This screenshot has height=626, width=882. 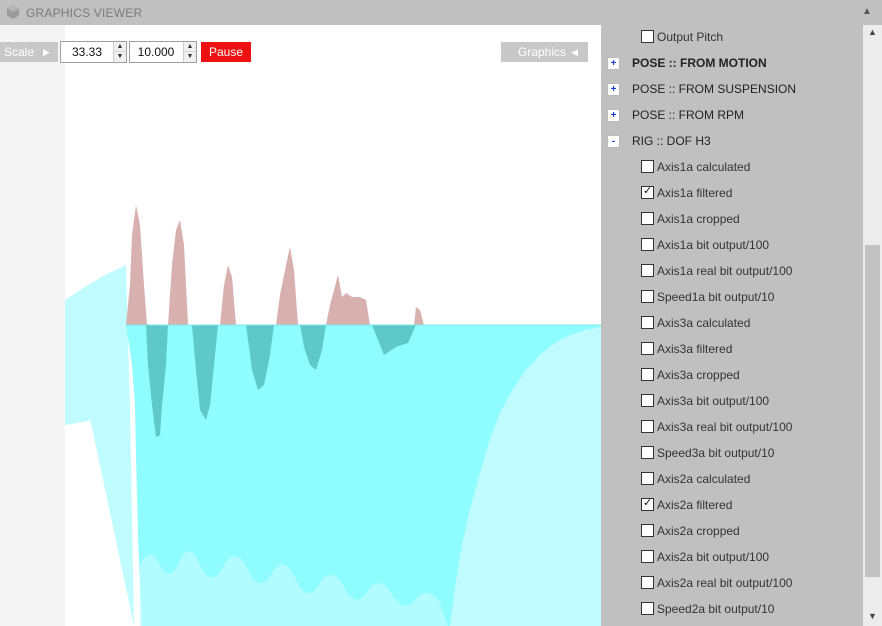 What do you see at coordinates (87, 52) in the screenshot?
I see `scale-value: 33.33` at bounding box center [87, 52].